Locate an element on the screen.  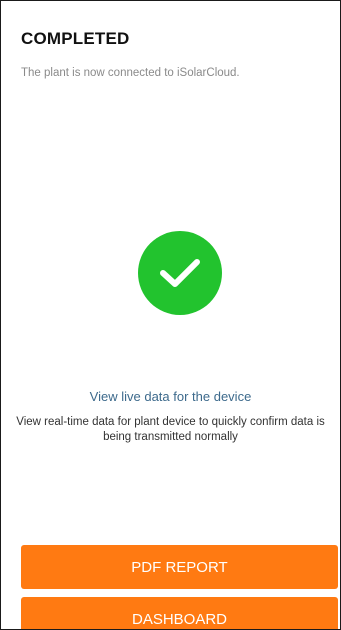
success-check-icon is located at coordinates (180, 273).